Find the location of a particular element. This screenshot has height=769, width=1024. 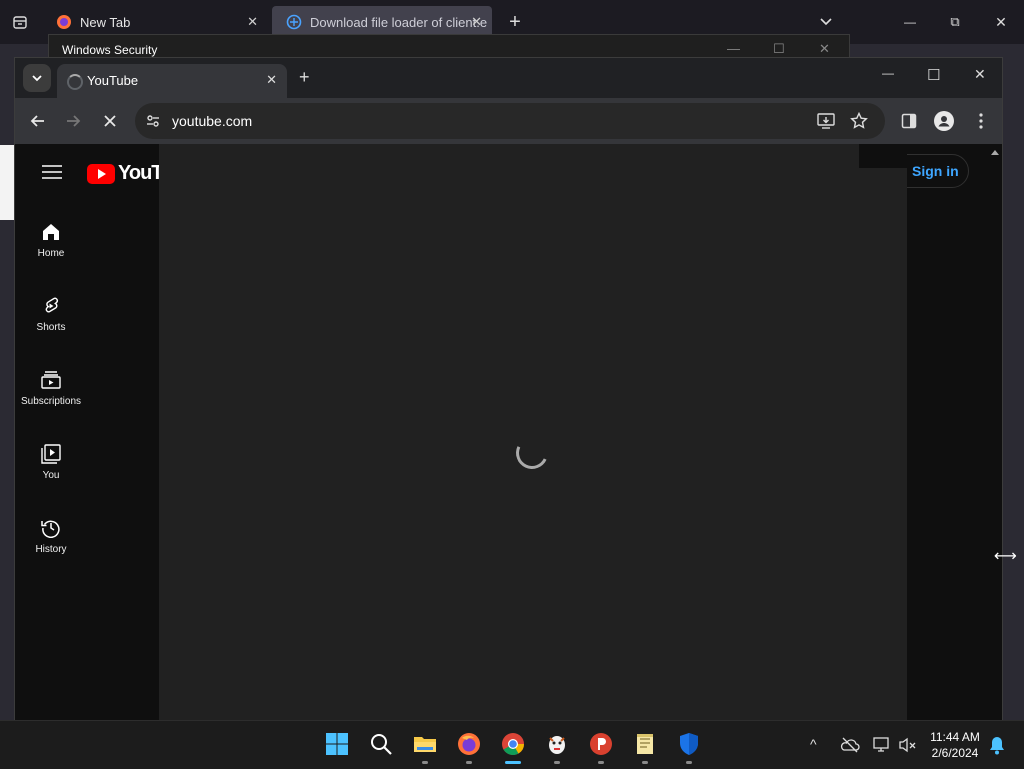

resize-horizontal-cursor-icon: ⟷ is located at coordinates (1005, 556).